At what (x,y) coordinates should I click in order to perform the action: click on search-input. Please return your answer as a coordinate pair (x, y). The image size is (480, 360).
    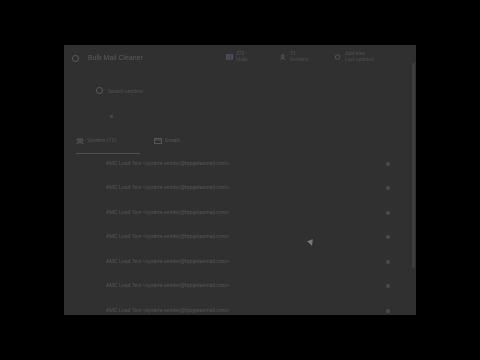
    Looking at the image, I should click on (238, 92).